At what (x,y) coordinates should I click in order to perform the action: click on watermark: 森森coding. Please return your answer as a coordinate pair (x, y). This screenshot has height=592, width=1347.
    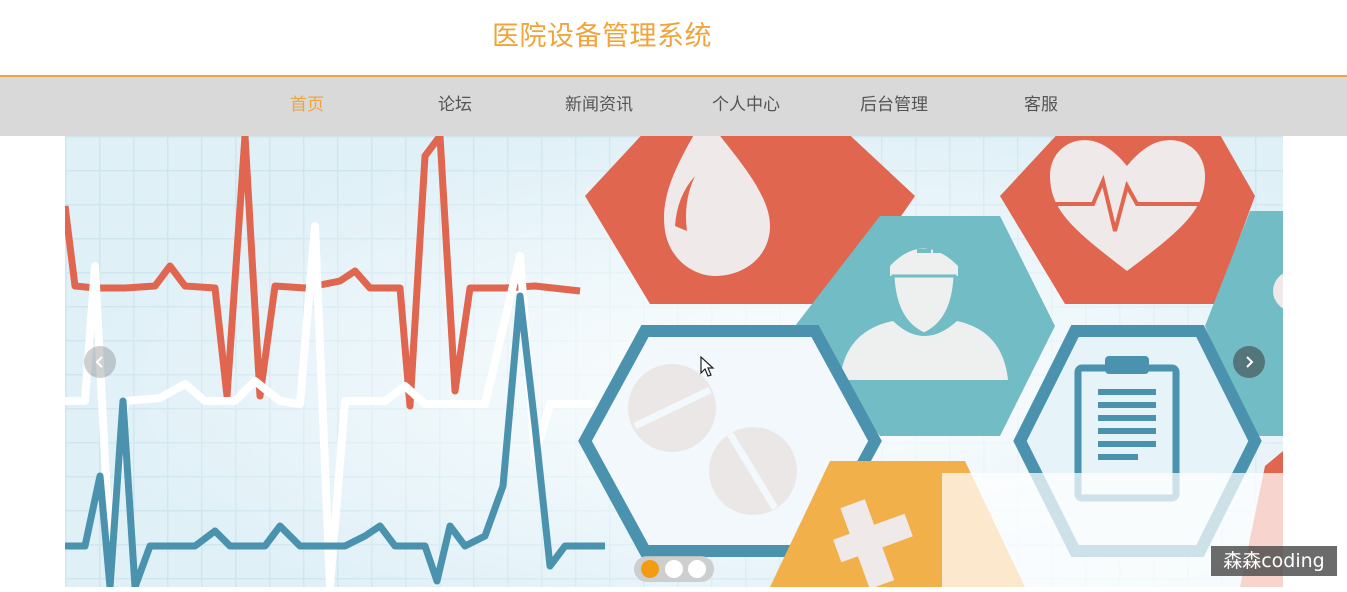
    Looking at the image, I should click on (1274, 561).